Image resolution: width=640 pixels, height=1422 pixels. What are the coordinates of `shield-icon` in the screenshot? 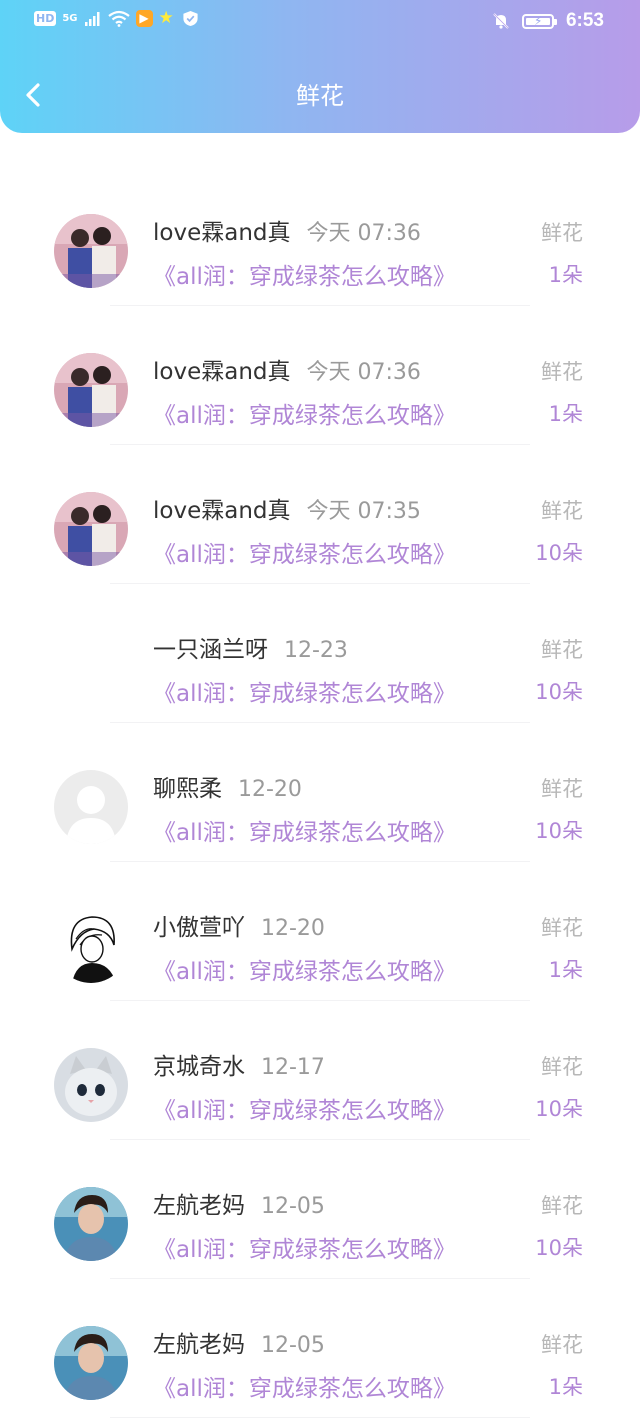 It's located at (190, 18).